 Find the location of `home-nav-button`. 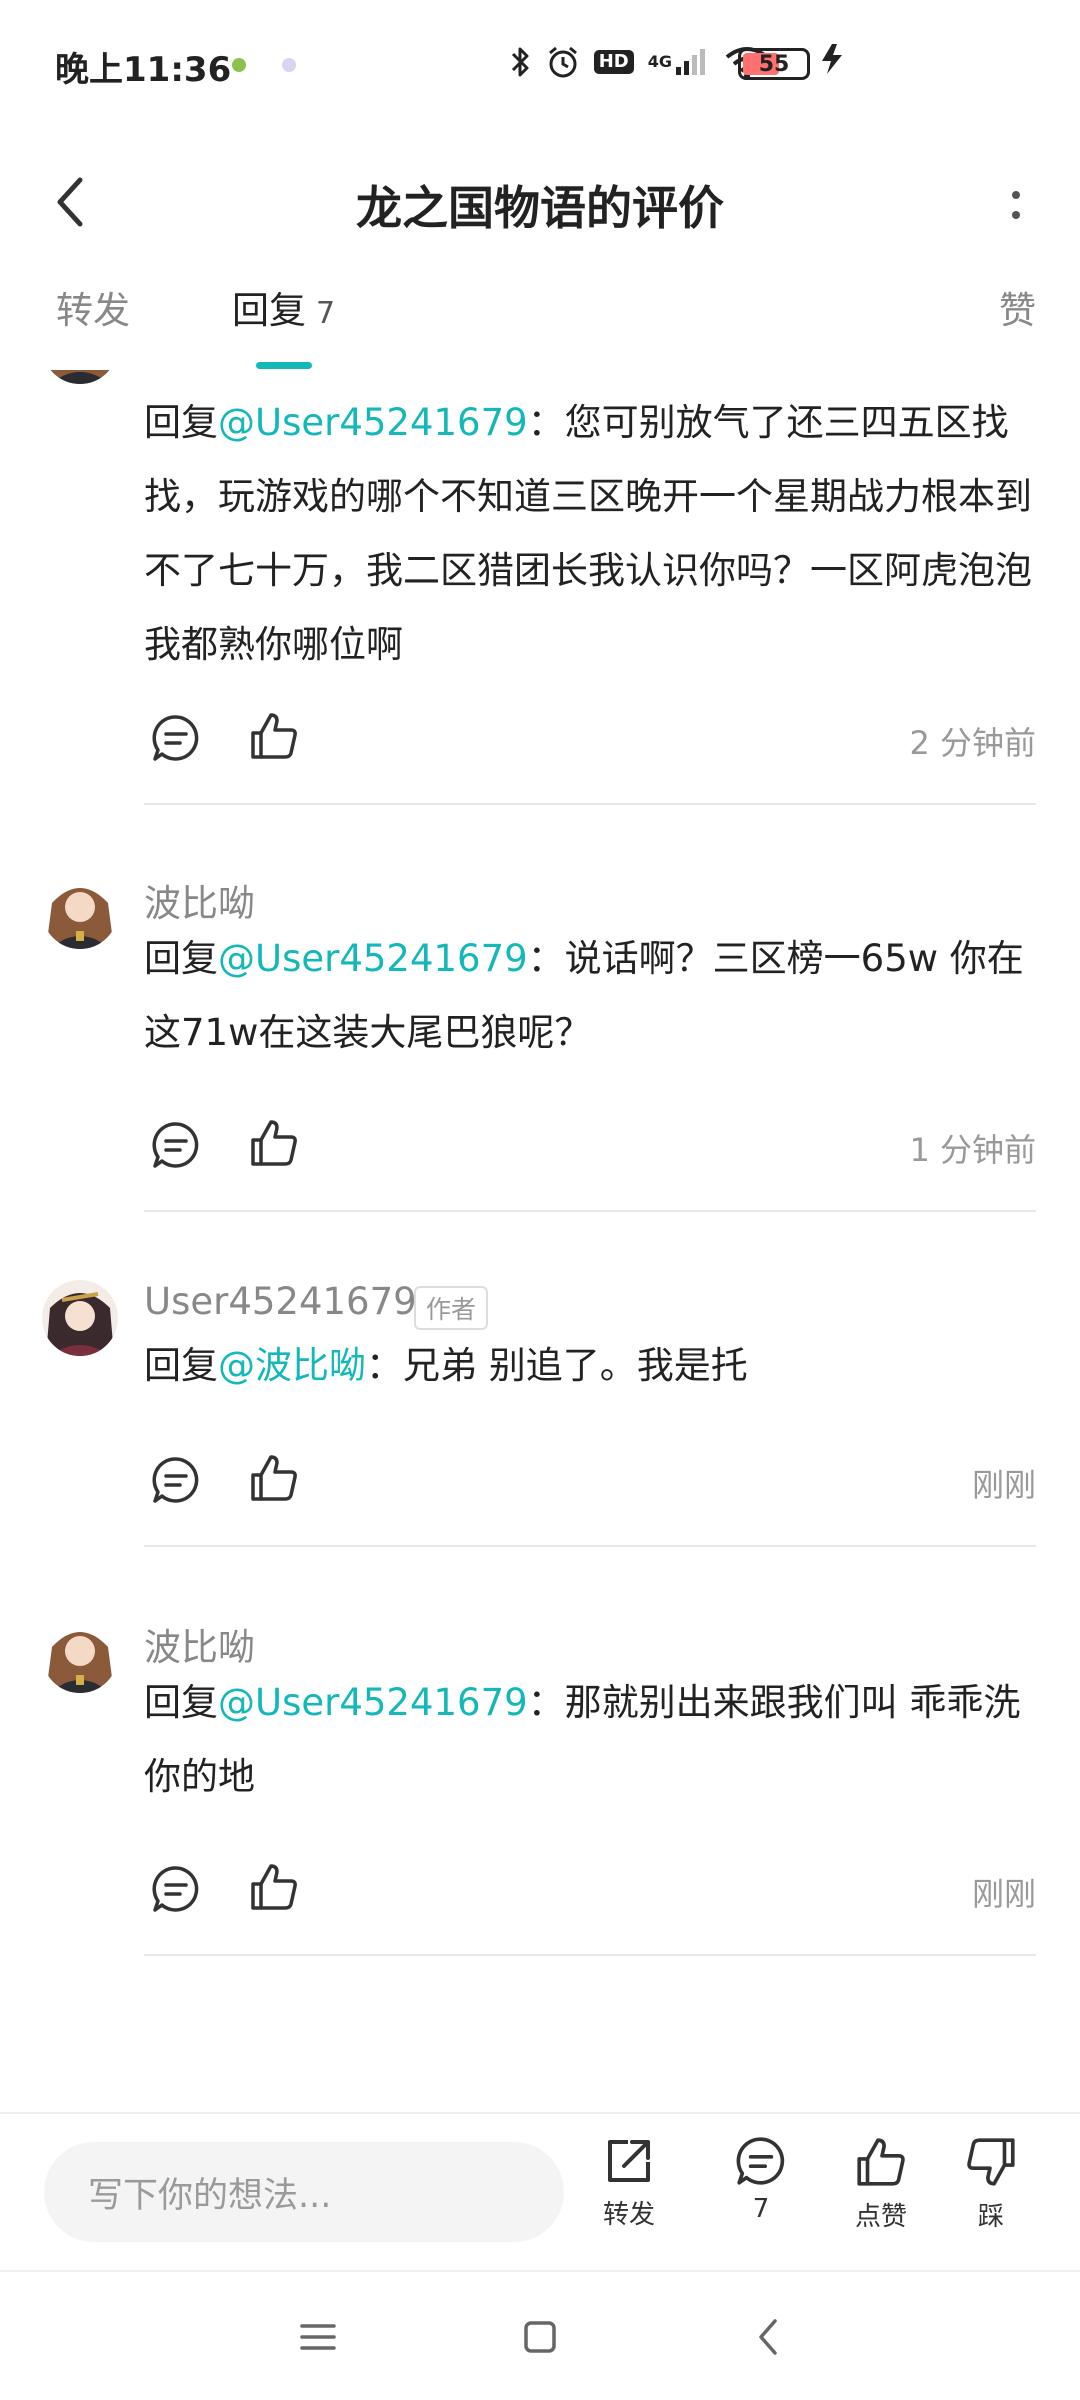

home-nav-button is located at coordinates (540, 2337).